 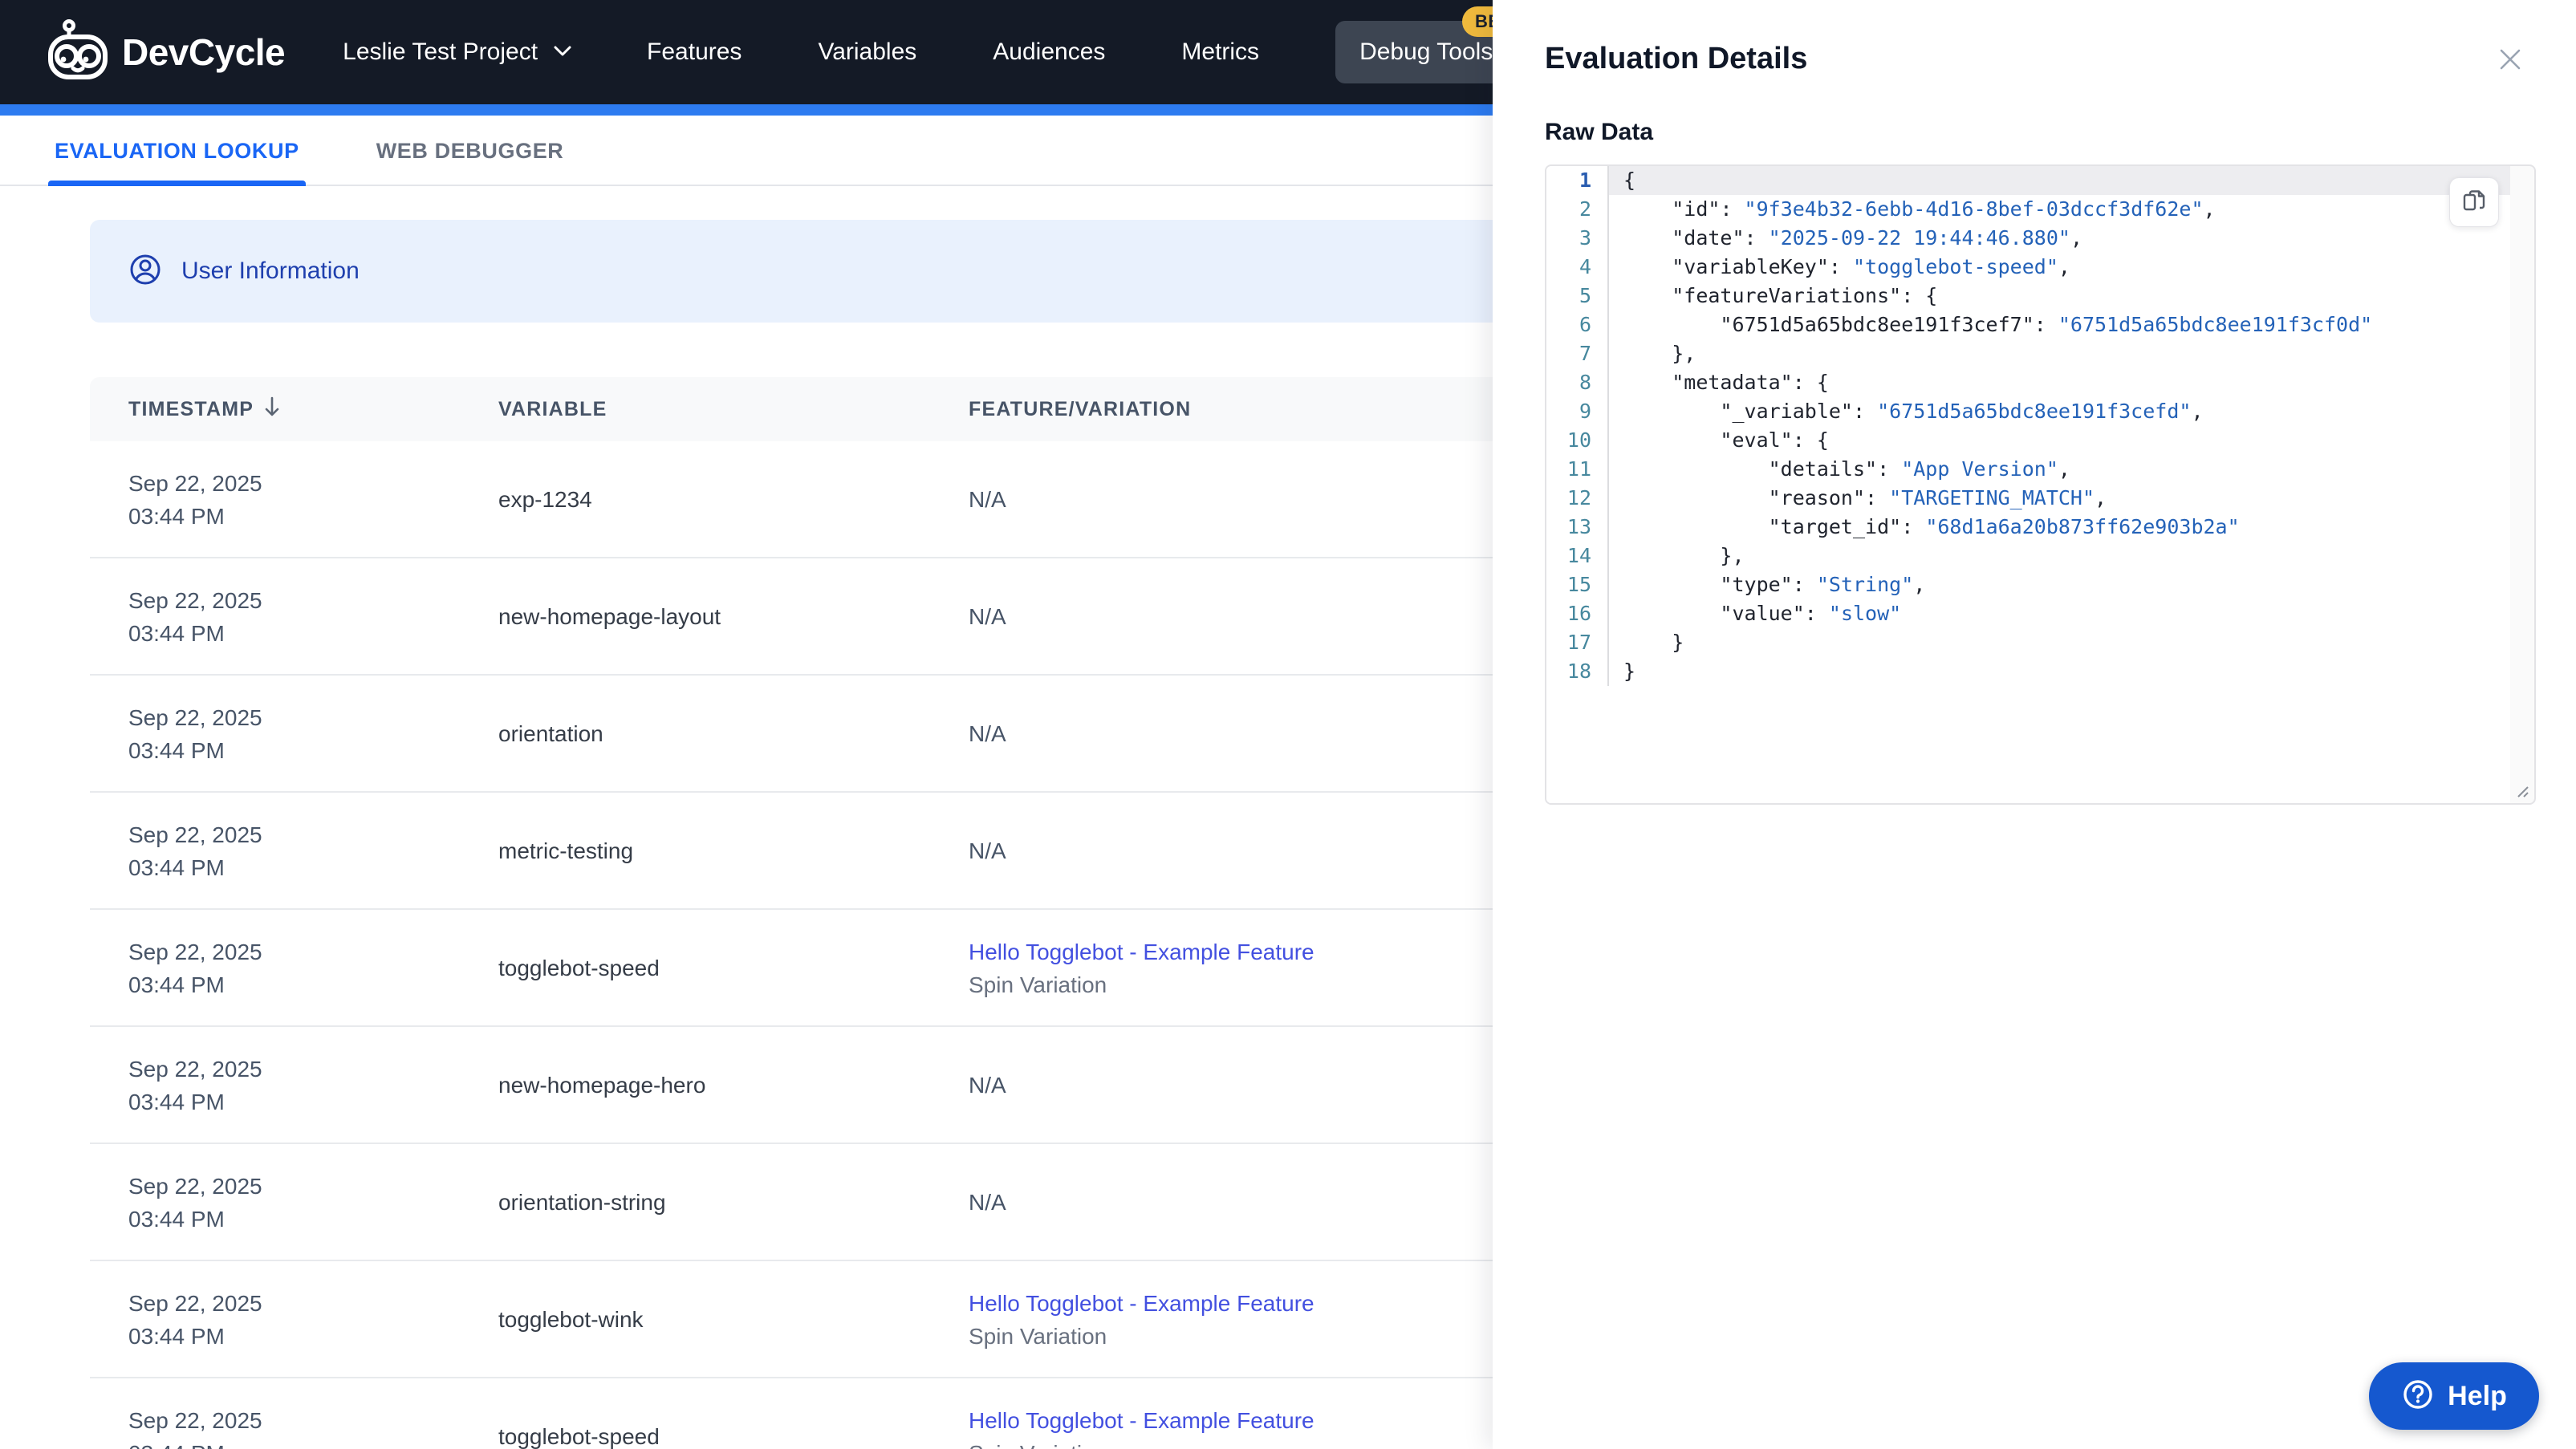 What do you see at coordinates (1577, 353) in the screenshot?
I see `line-number: 7` at bounding box center [1577, 353].